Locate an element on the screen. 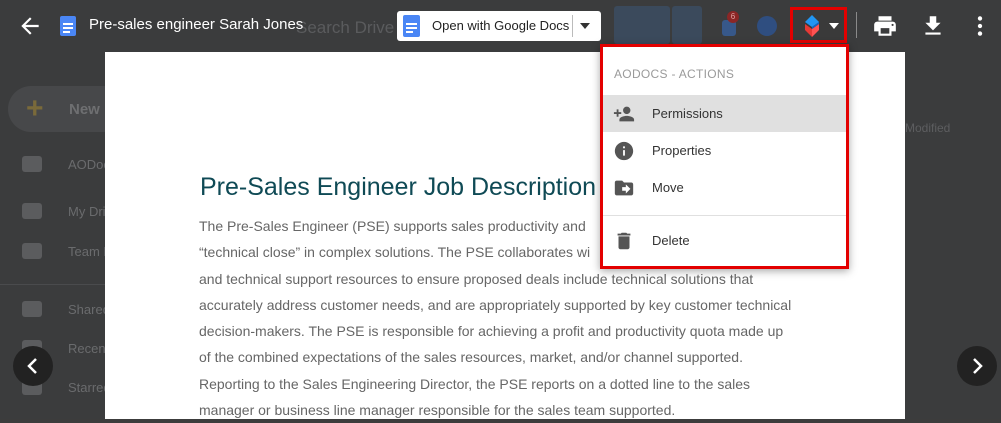 This screenshot has width=1001, height=423. background-new-label: New is located at coordinates (84, 109).